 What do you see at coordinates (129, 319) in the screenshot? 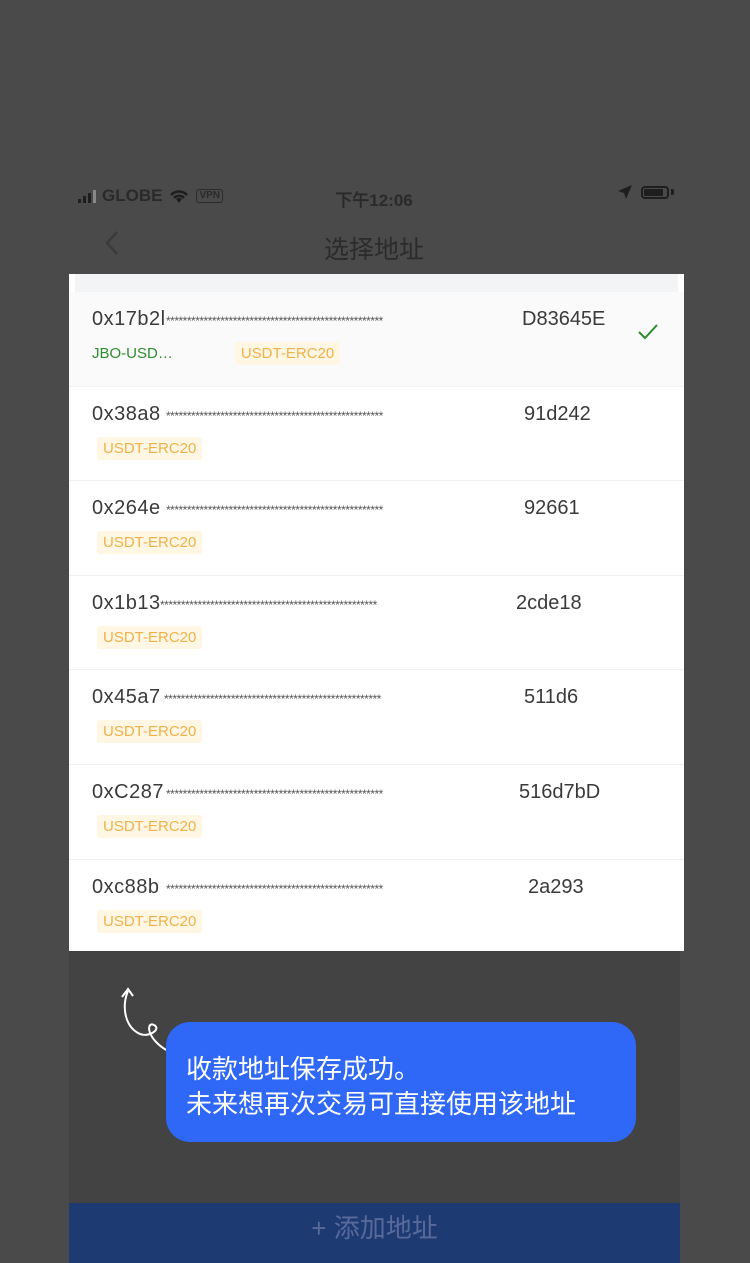
I see `address-prefix: 0x17b2l` at bounding box center [129, 319].